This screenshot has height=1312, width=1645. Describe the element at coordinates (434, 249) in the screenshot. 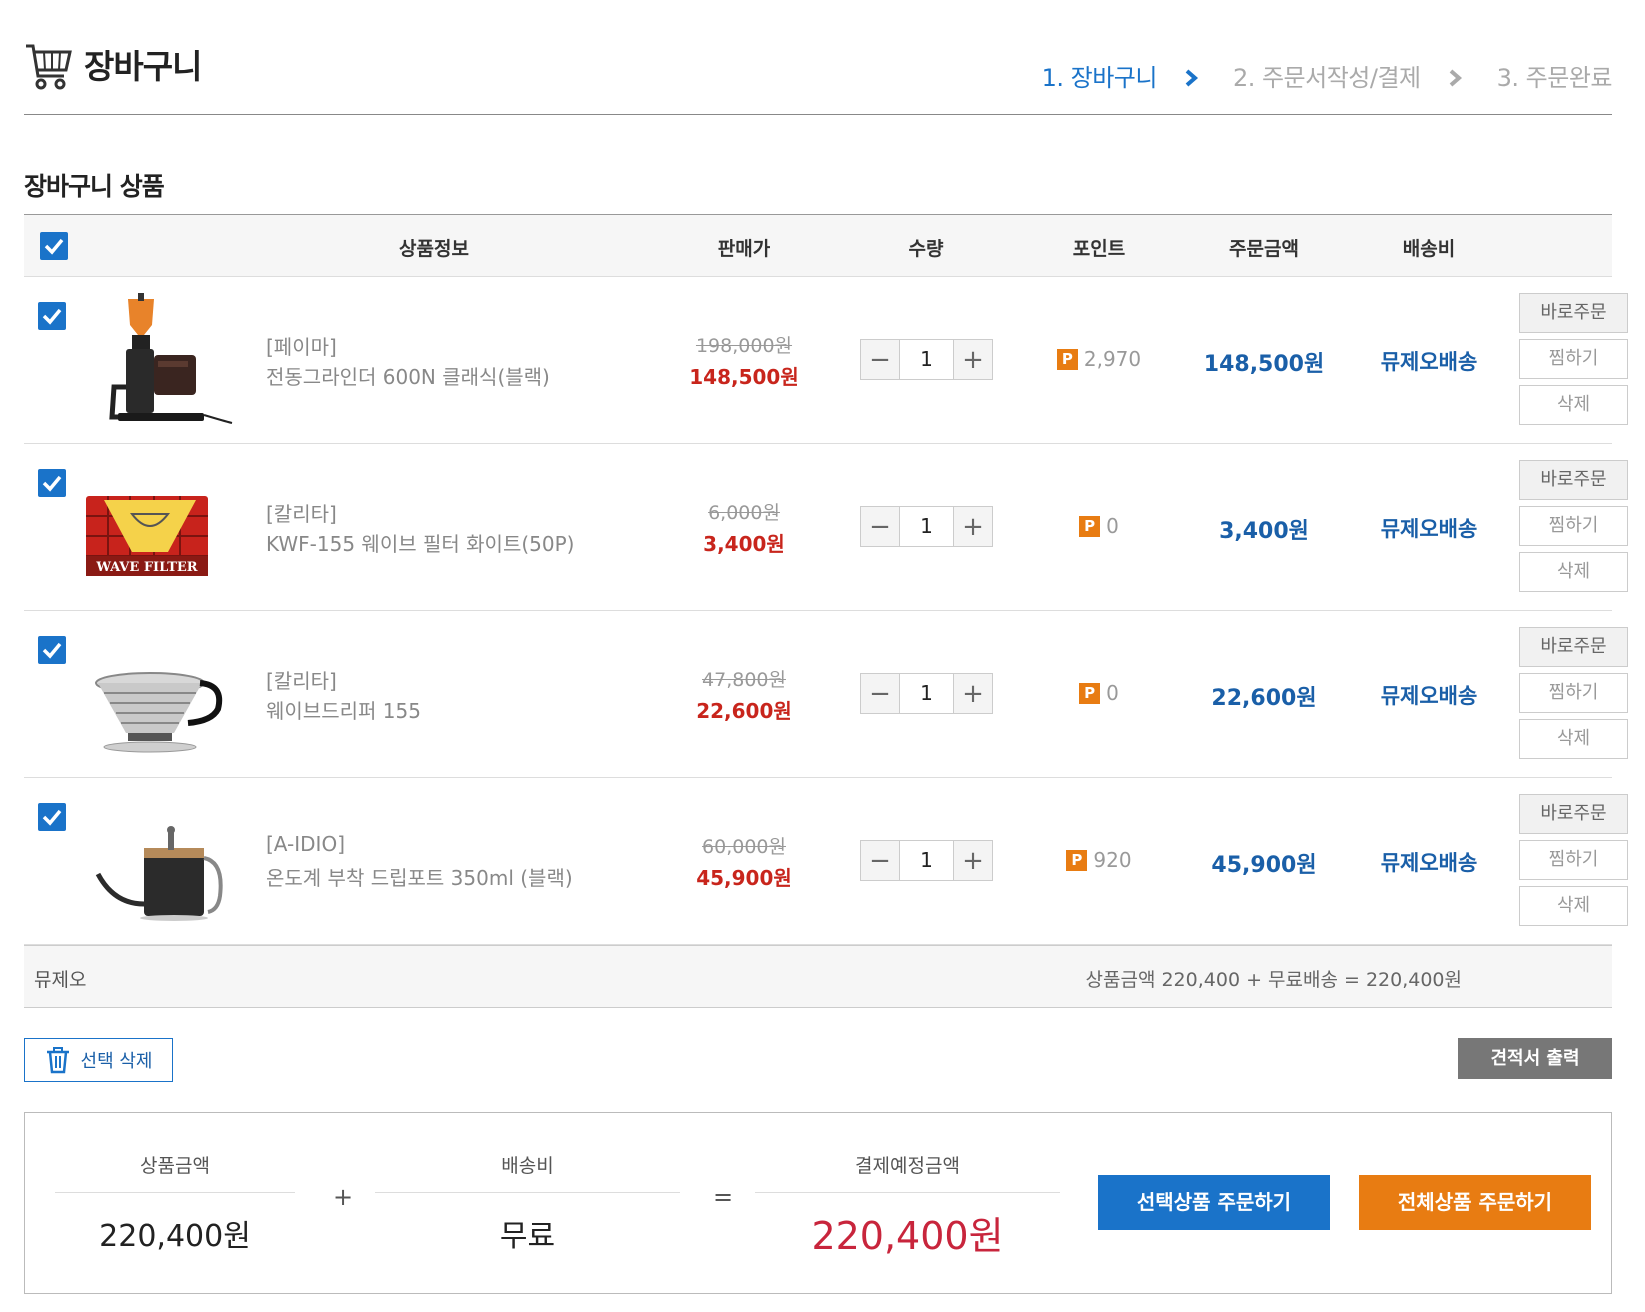

I see `header-product-info: 상품정보` at that location.